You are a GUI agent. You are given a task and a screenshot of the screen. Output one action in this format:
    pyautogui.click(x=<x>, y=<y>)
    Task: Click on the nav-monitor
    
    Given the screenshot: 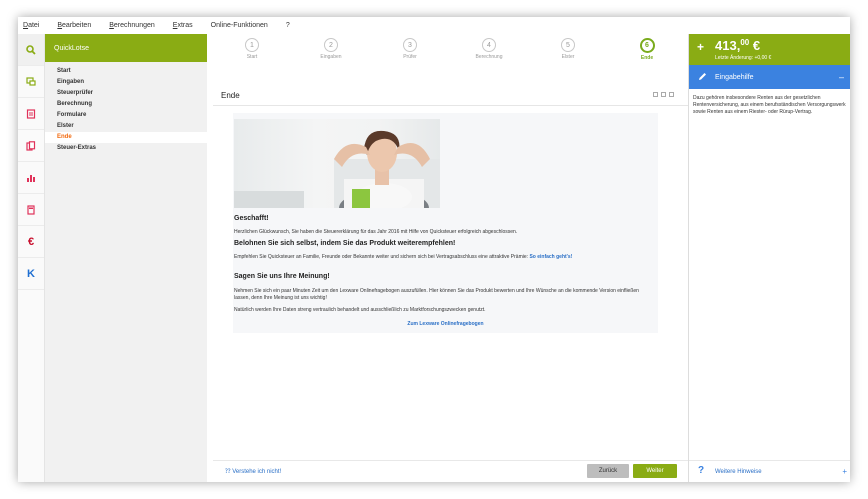 What is the action you would take?
    pyautogui.click(x=31, y=82)
    